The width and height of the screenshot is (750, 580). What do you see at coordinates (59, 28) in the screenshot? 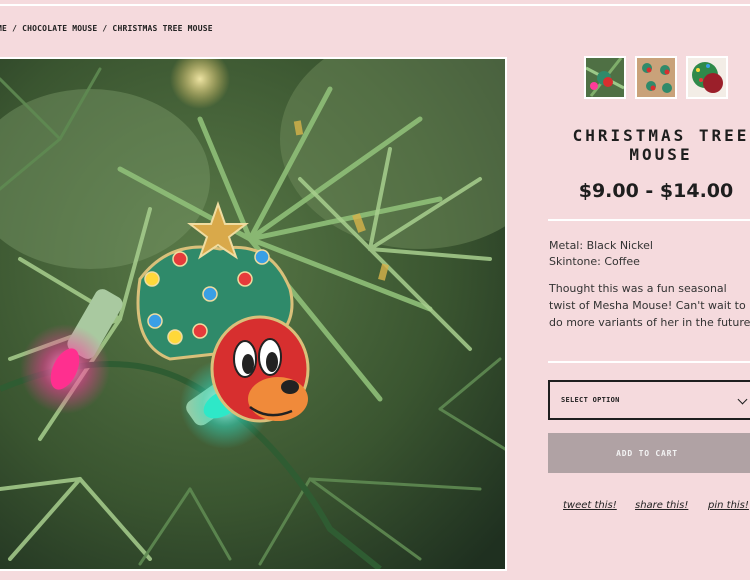
I see `breadcrumb-category: CHOCOLATE MOUSE` at bounding box center [59, 28].